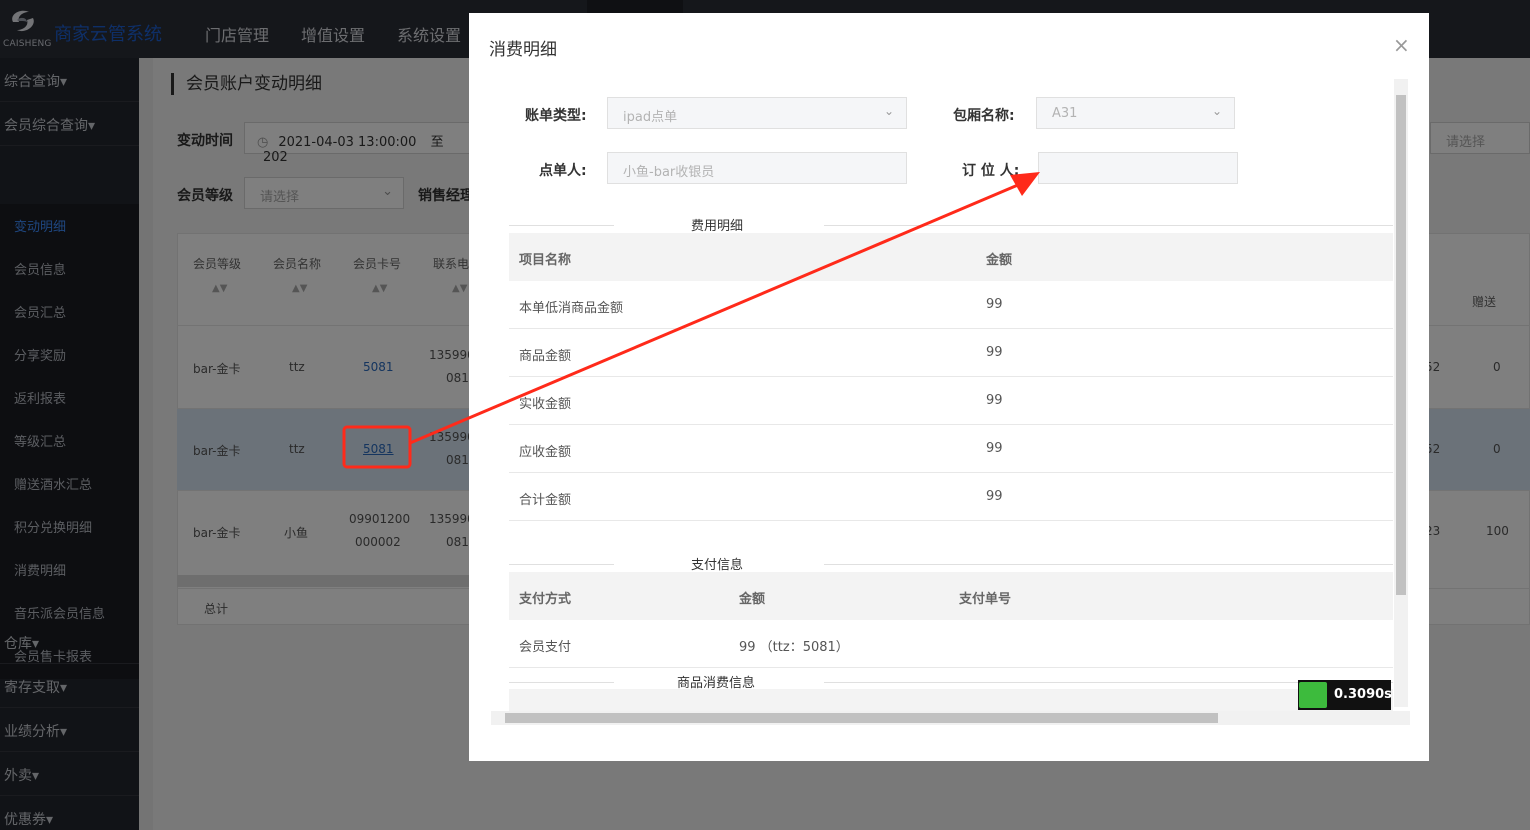 This screenshot has width=1530, height=830. What do you see at coordinates (1025, 184) in the screenshot?
I see `annotation-arrow-head` at bounding box center [1025, 184].